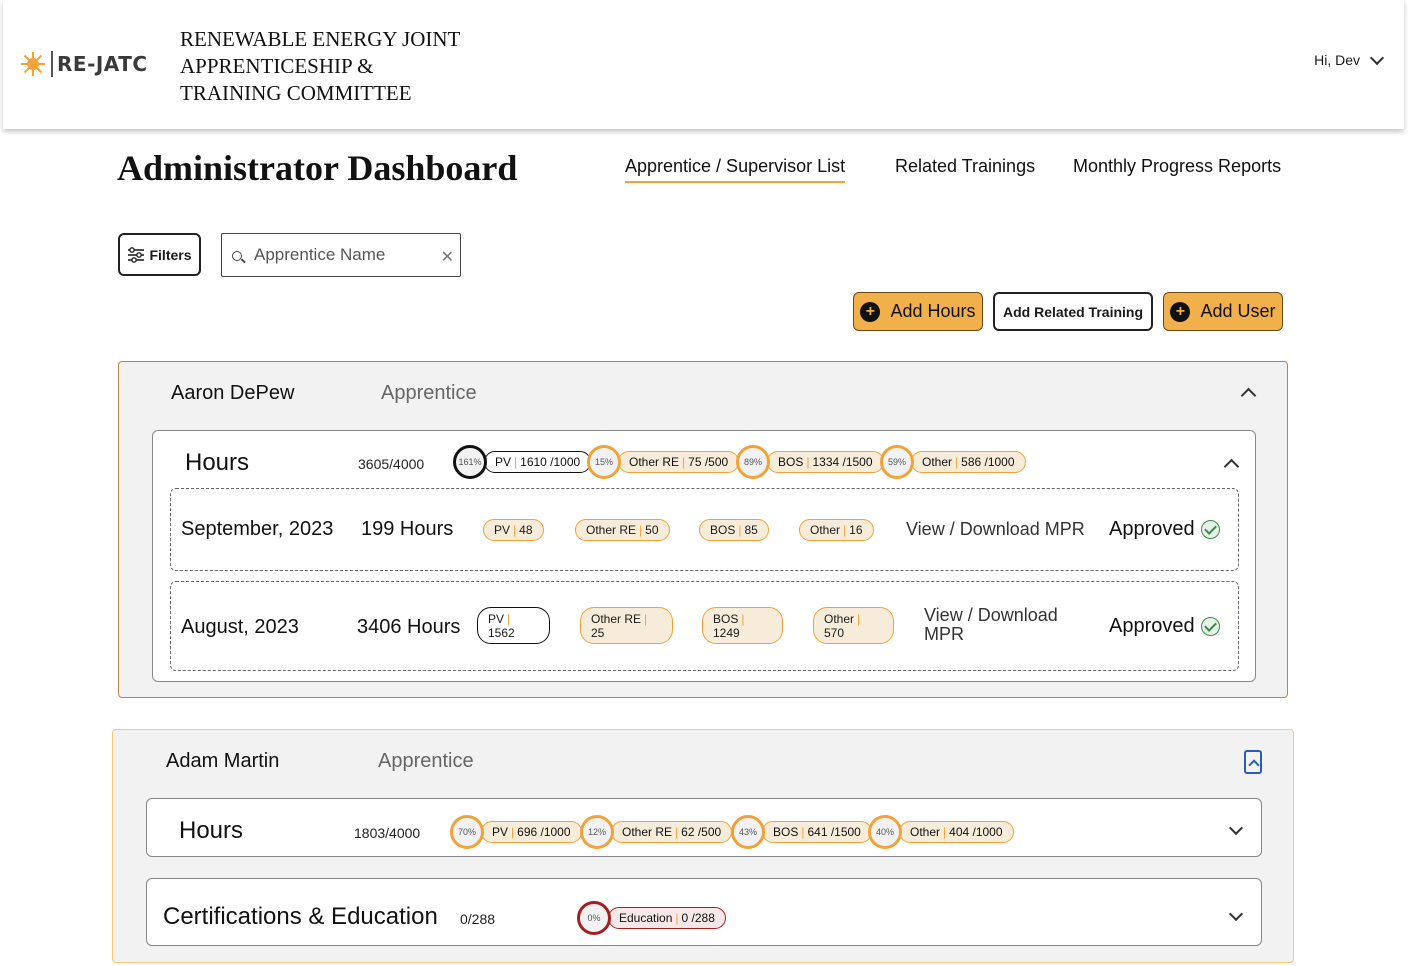 This screenshot has height=966, width=1408. I want to click on page-title: Administrator Dashboard, so click(317, 168).